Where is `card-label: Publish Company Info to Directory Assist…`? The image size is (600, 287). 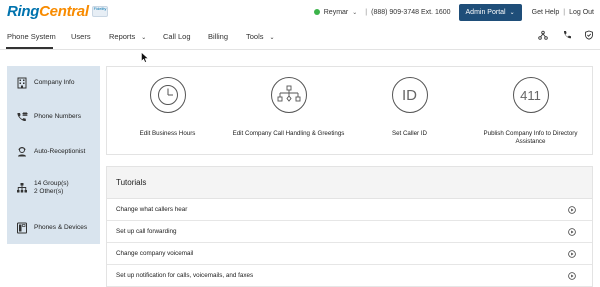 card-label: Publish Company Info to Directory Assist… is located at coordinates (530, 138).